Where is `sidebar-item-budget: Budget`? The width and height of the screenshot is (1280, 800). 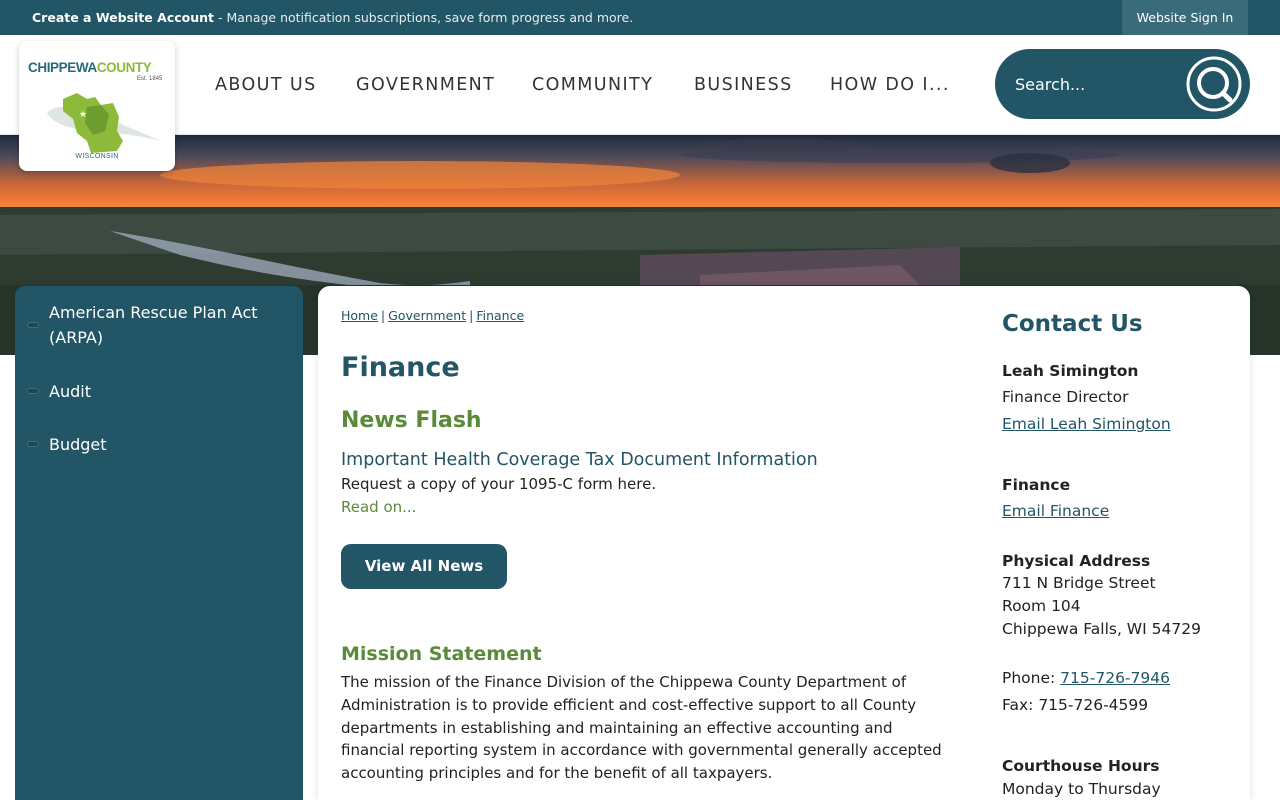 sidebar-item-budget: Budget is located at coordinates (159, 446).